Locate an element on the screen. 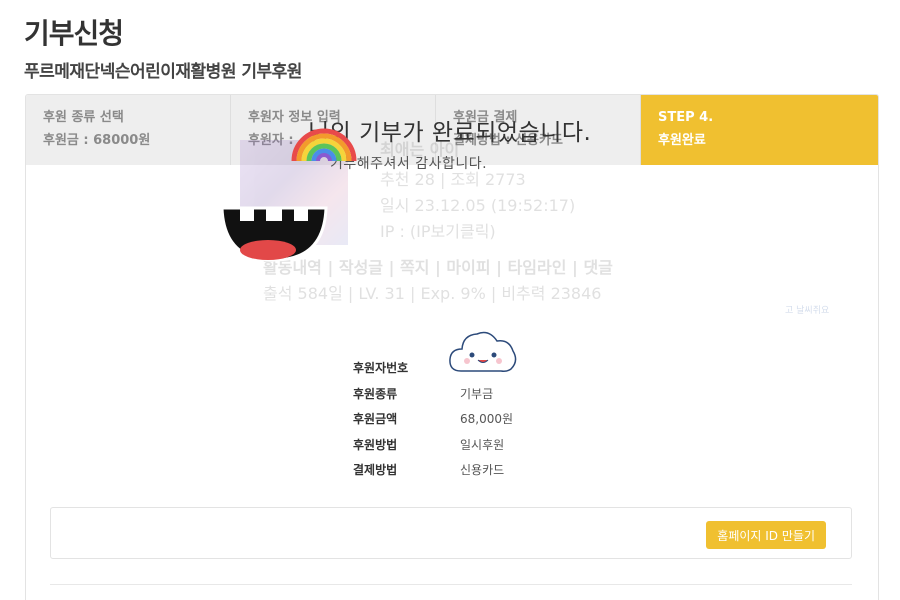 This screenshot has height=600, width=900. step-value: 후원금 : 68000원 is located at coordinates (97, 140).